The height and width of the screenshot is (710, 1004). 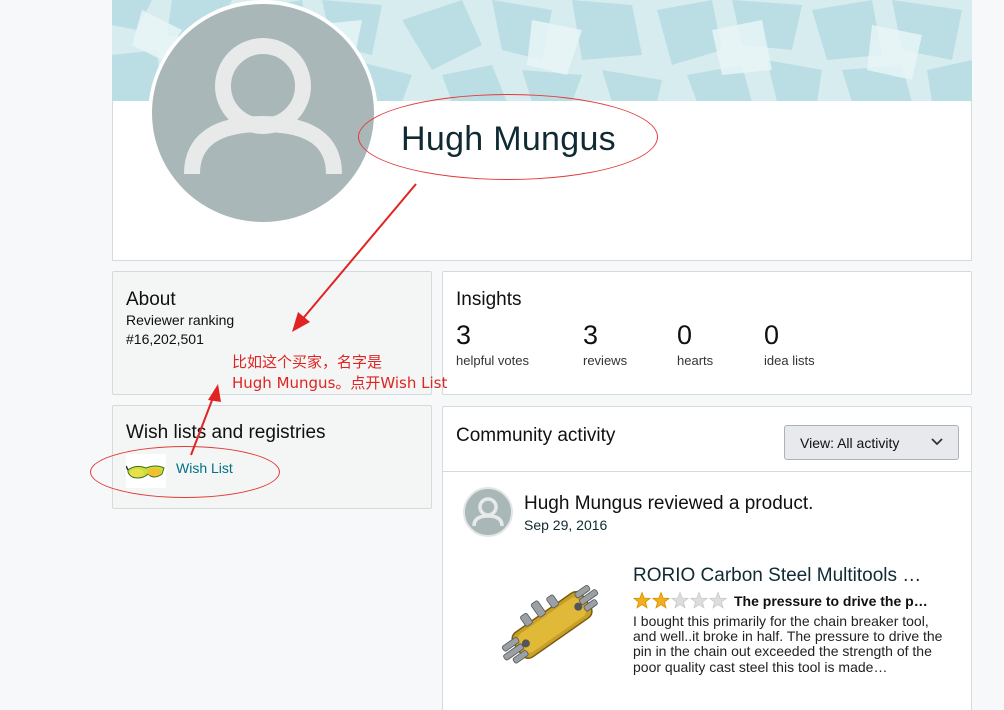 What do you see at coordinates (307, 362) in the screenshot?
I see `annotation-line: 比如这个买家，名字是` at bounding box center [307, 362].